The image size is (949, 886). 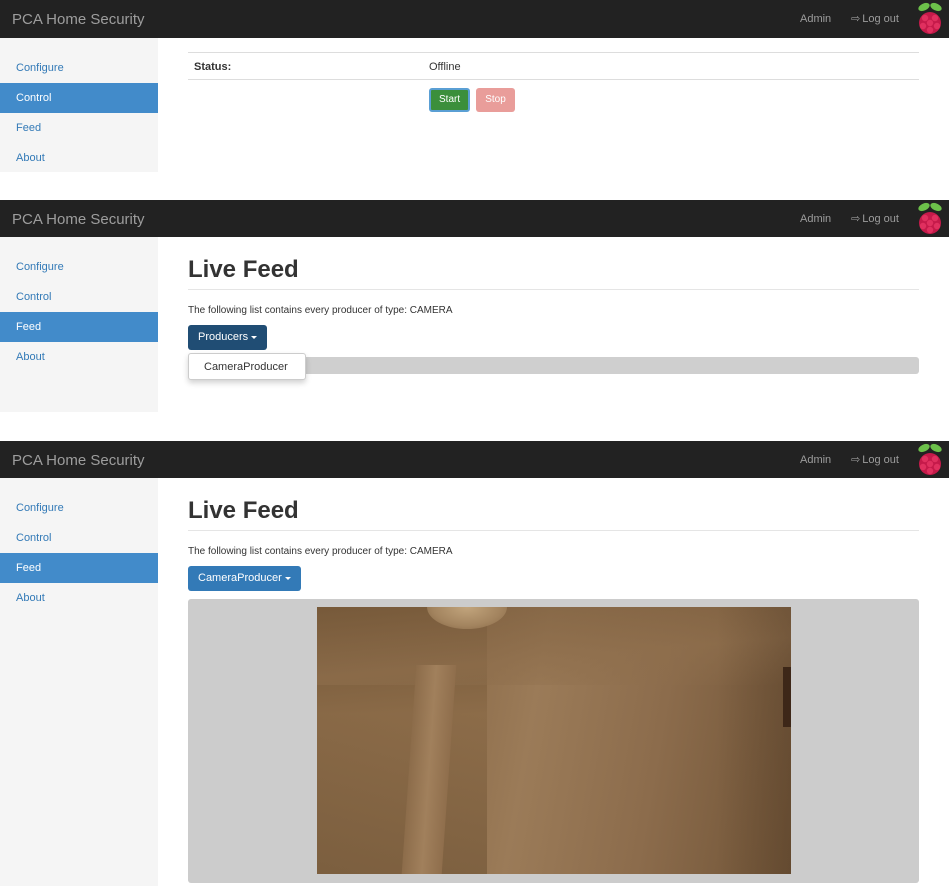 What do you see at coordinates (223, 337) in the screenshot?
I see `producers-dropdown-label: Producers` at bounding box center [223, 337].